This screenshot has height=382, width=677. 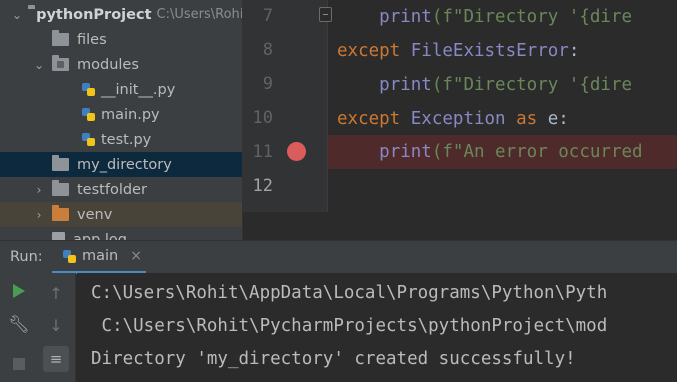 I want to click on tree-item-init-py: __init__.py, so click(x=121, y=89).